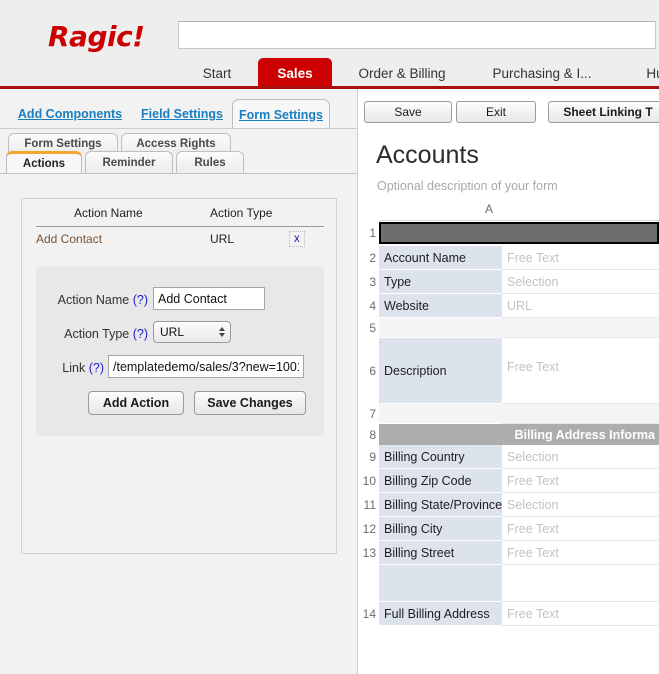  I want to click on sheet-row: 10 Billing Zip Code Free Text, so click(508, 481).